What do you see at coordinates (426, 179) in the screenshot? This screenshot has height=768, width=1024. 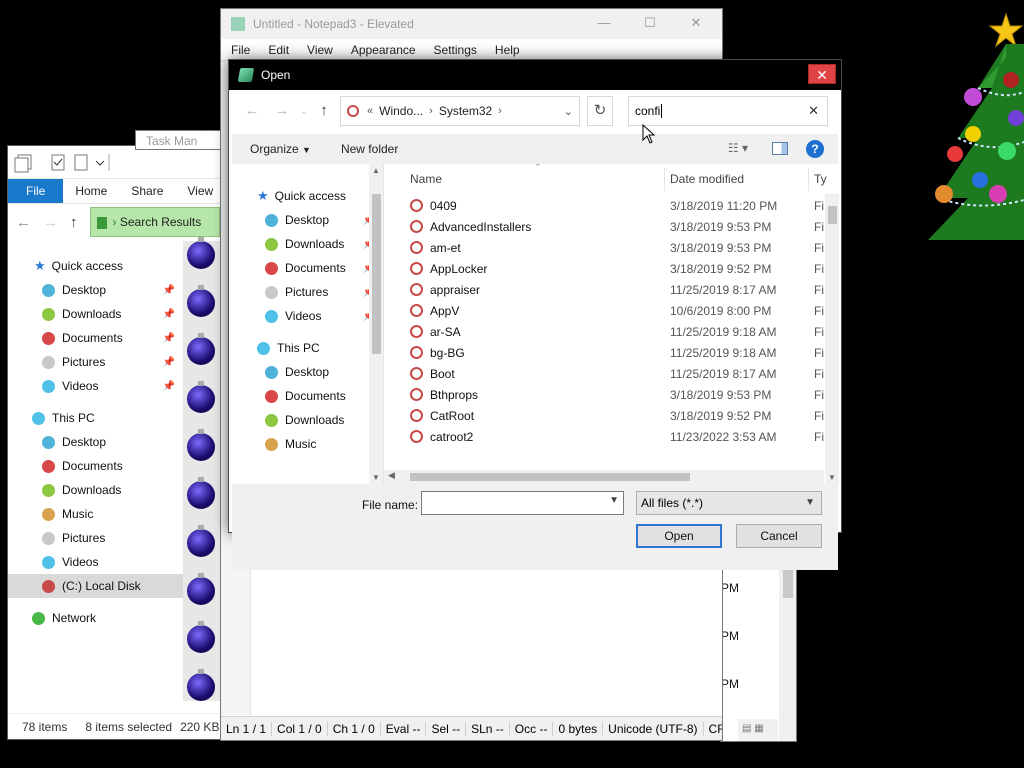 I see `column-name: Name` at bounding box center [426, 179].